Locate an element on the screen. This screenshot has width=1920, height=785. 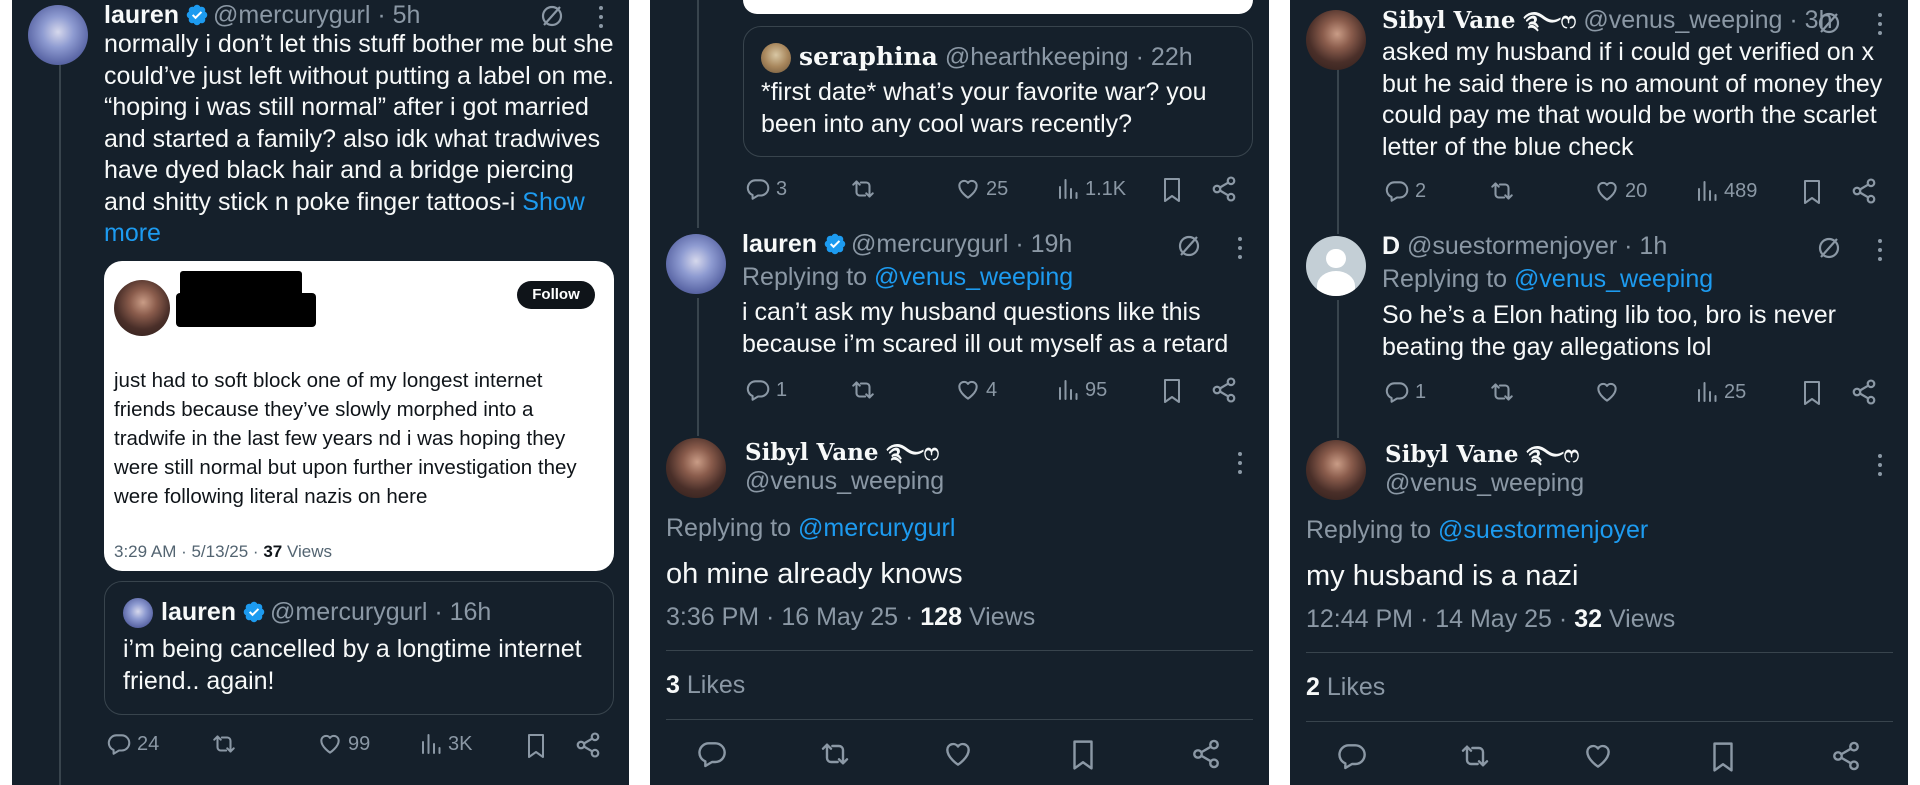
author-name: Sibyl Vane ࿐ෆ is located at coordinates (1479, 20).